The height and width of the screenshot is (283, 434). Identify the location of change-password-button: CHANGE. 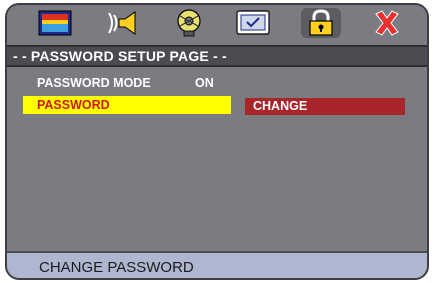
(325, 106).